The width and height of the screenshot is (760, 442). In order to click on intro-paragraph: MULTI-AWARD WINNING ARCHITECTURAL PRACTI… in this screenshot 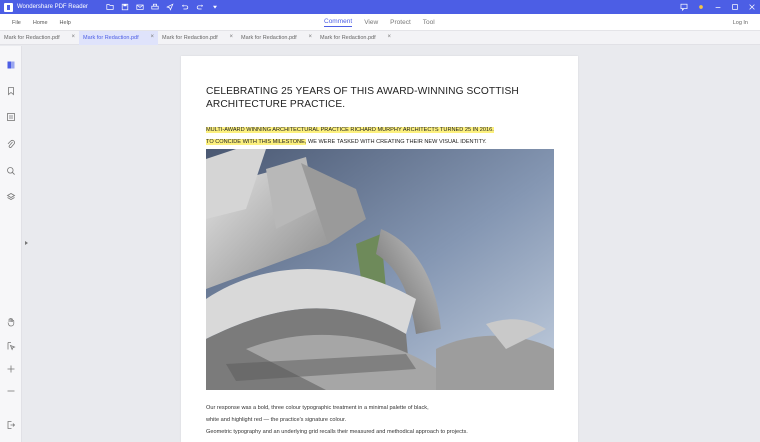, I will do `click(376, 136)`.